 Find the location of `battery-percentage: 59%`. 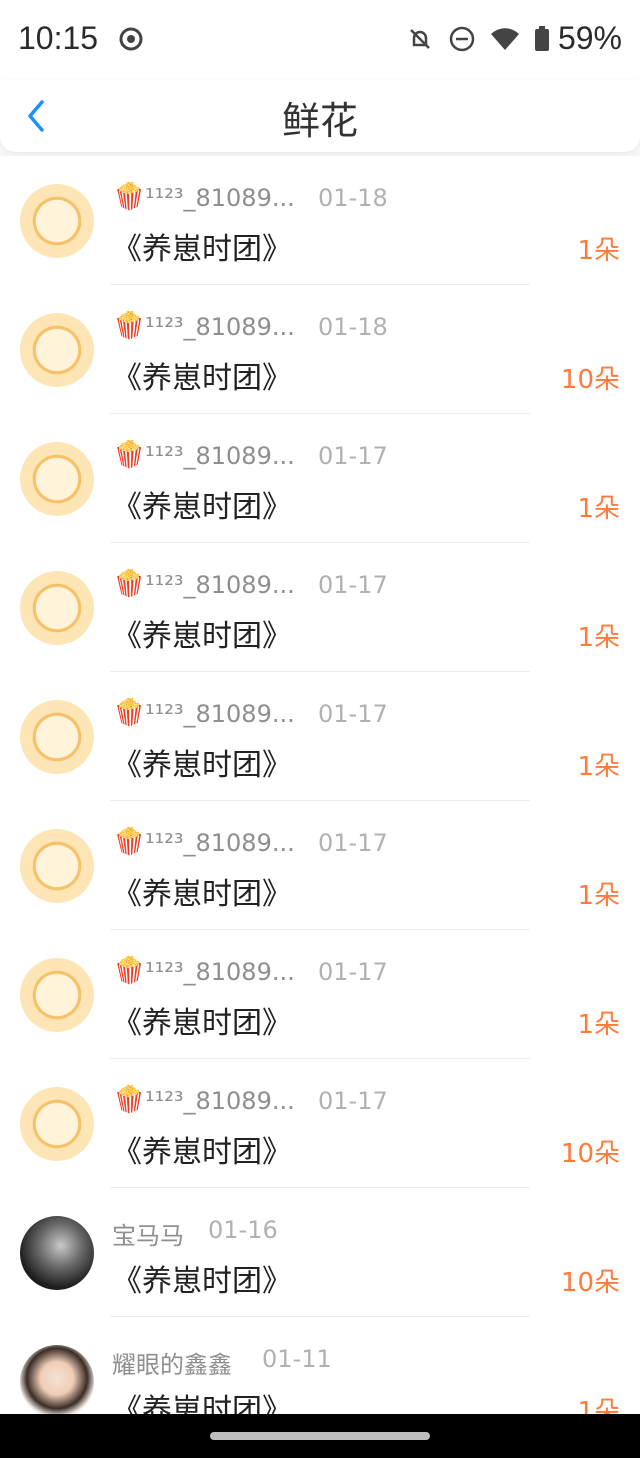

battery-percentage: 59% is located at coordinates (589, 38).